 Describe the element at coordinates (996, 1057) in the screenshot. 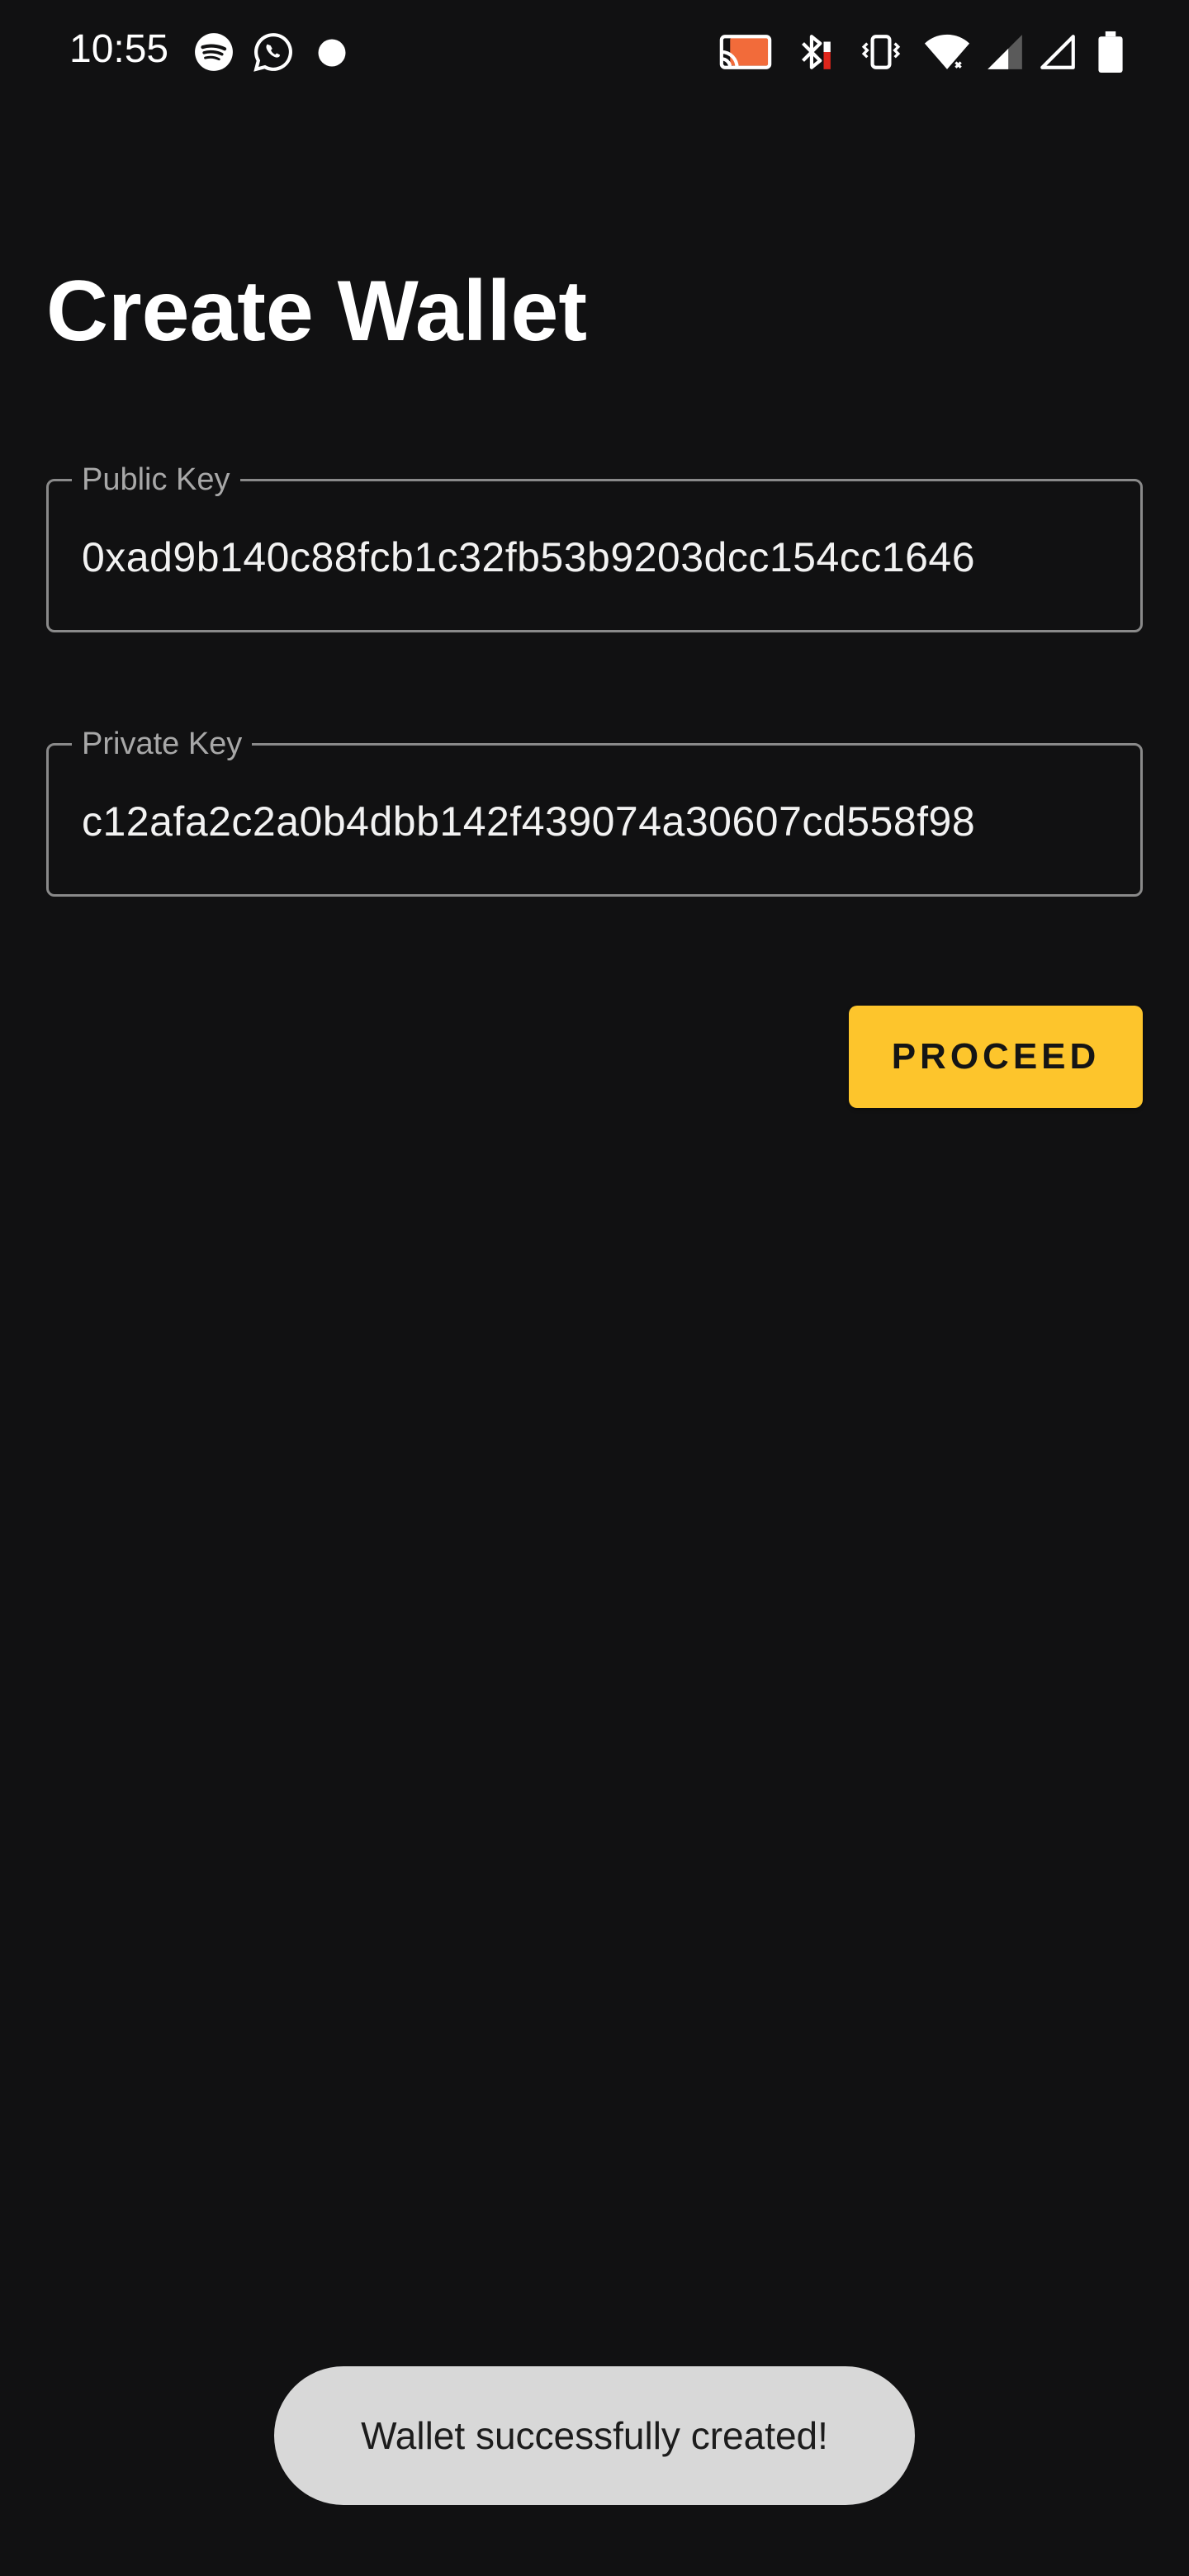

I see `proceed-button: PROCEED` at that location.